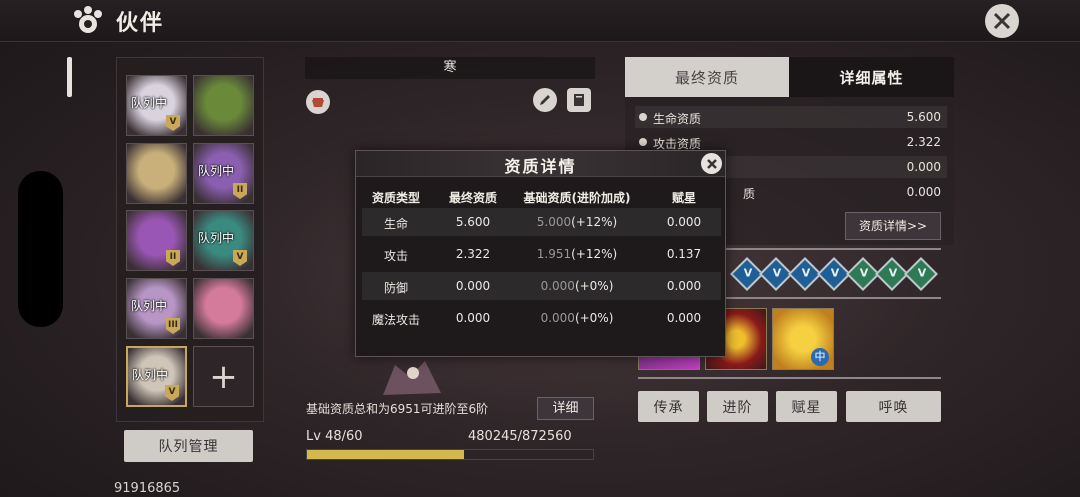  What do you see at coordinates (386, 454) in the screenshot?
I see `exp-bar-fill` at bounding box center [386, 454].